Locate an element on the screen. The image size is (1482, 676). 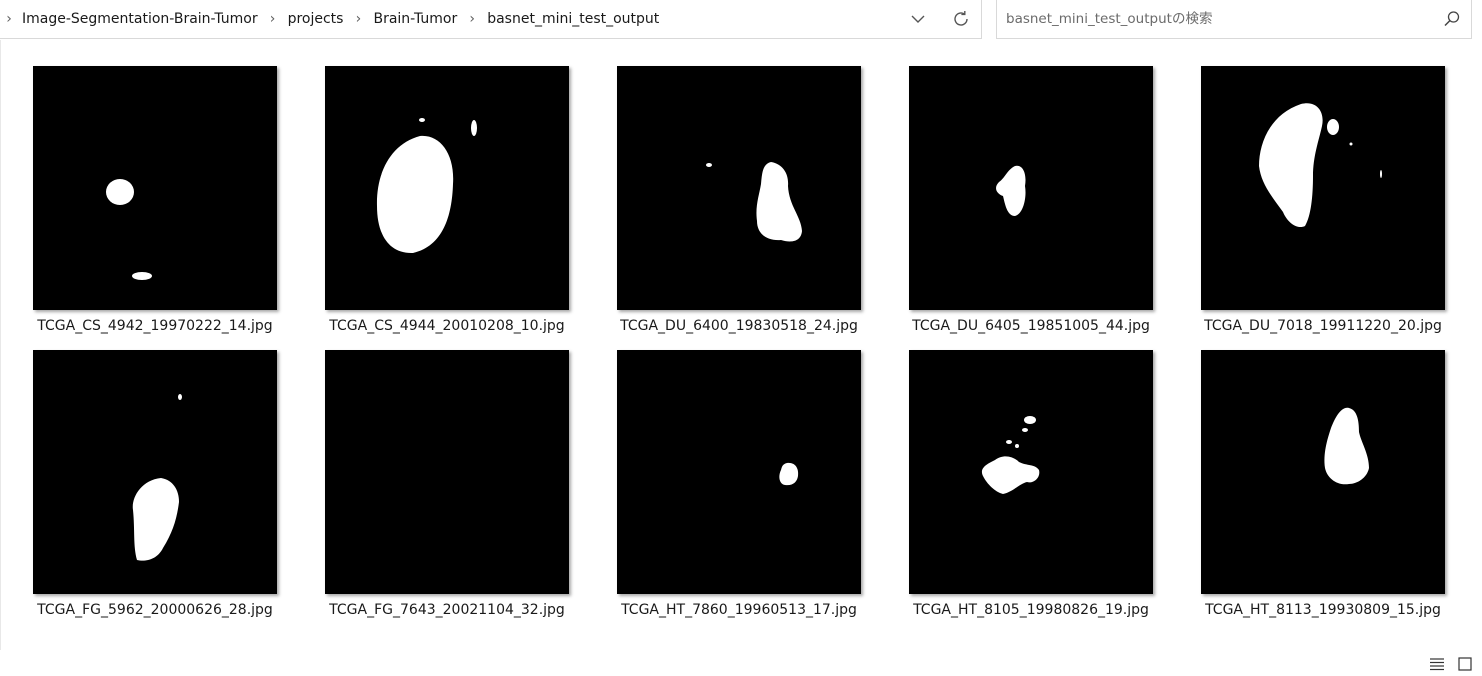
file-item: TCGA_HT_8105_19980826_19.jpg is located at coordinates (1024, 494).